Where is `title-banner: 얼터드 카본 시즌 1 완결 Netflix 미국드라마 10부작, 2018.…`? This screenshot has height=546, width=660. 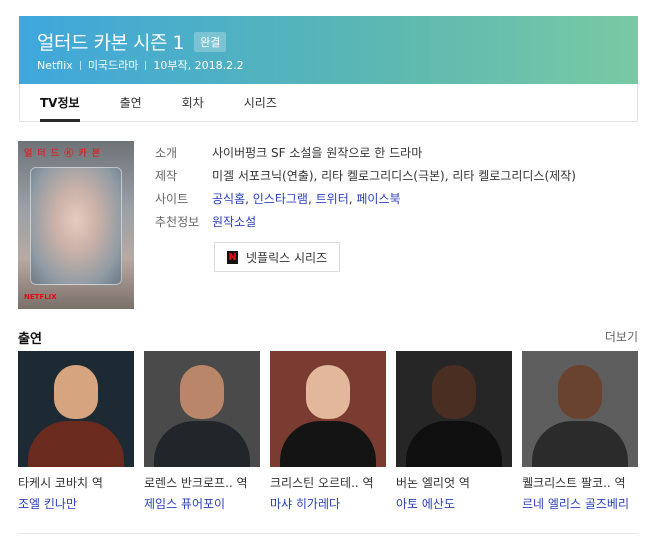 title-banner: 얼터드 카본 시즌 1 완결 Netflix 미국드라마 10부작, 2018.… is located at coordinates (328, 50).